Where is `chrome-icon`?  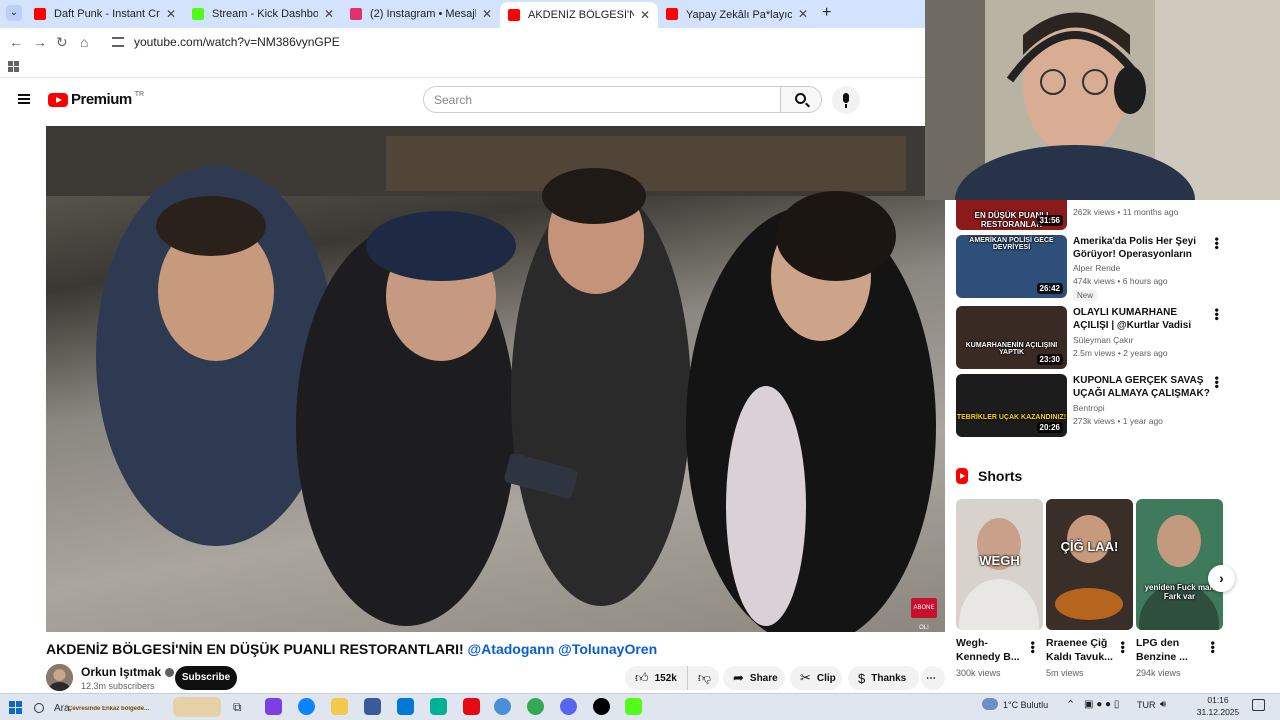
chrome-icon is located at coordinates (535, 706).